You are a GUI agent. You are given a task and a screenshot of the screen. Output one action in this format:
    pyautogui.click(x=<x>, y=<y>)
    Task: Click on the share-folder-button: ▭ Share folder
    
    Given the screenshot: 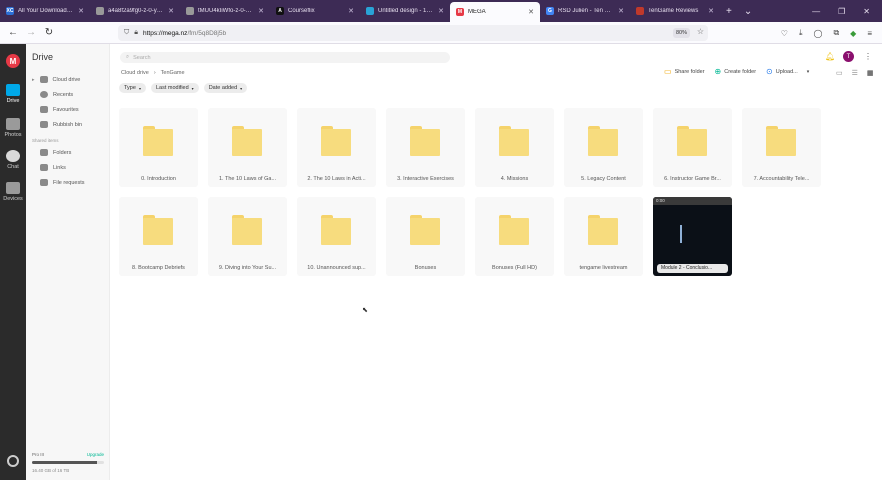 What is the action you would take?
    pyautogui.click(x=684, y=72)
    